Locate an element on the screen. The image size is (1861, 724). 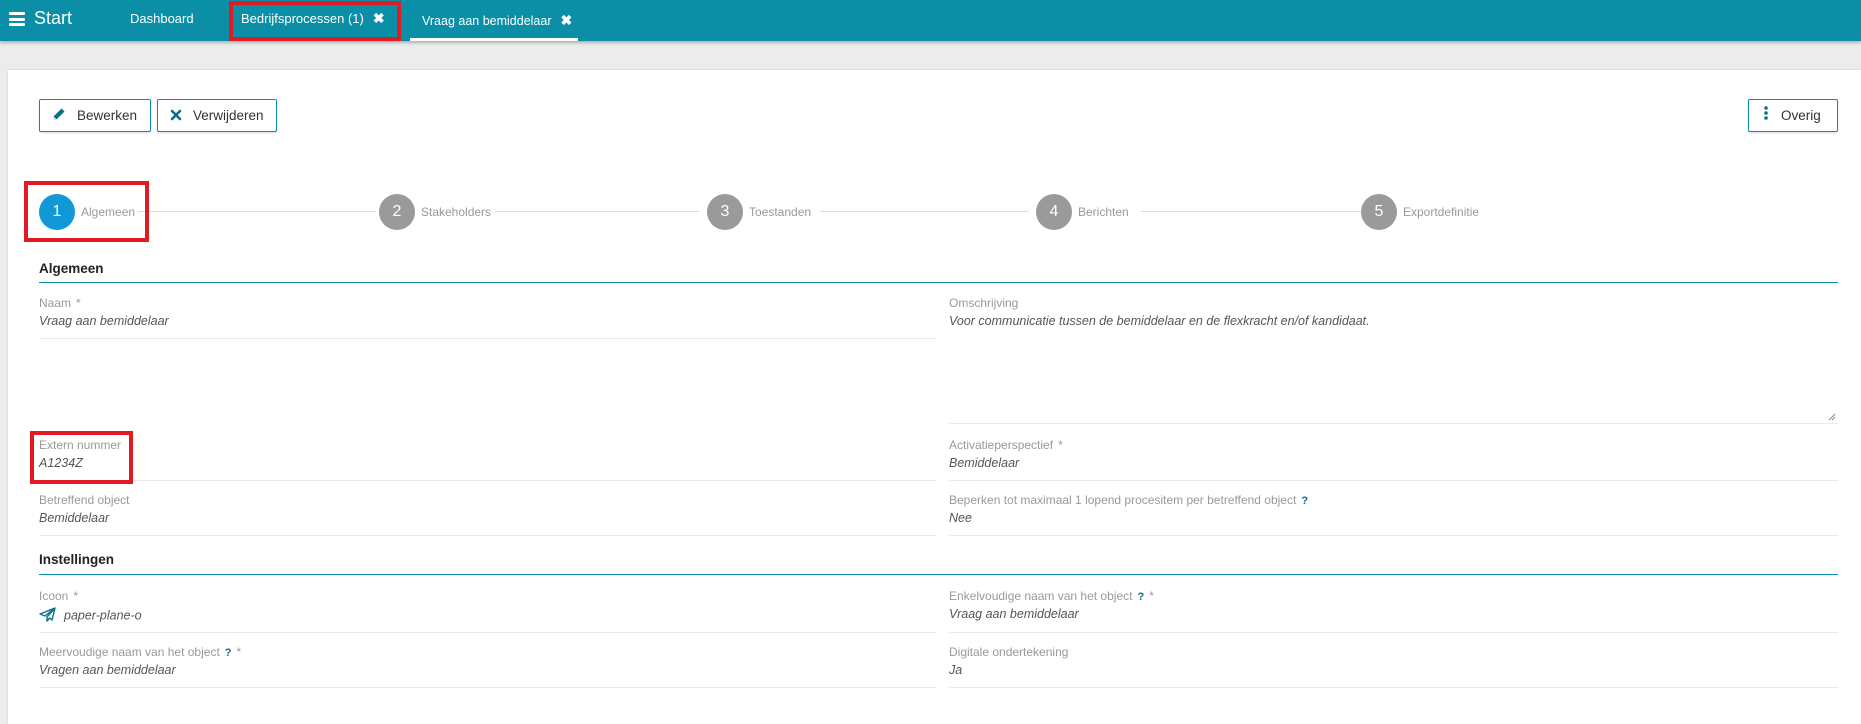
tab-dashboard: Dashboard is located at coordinates (162, 19).